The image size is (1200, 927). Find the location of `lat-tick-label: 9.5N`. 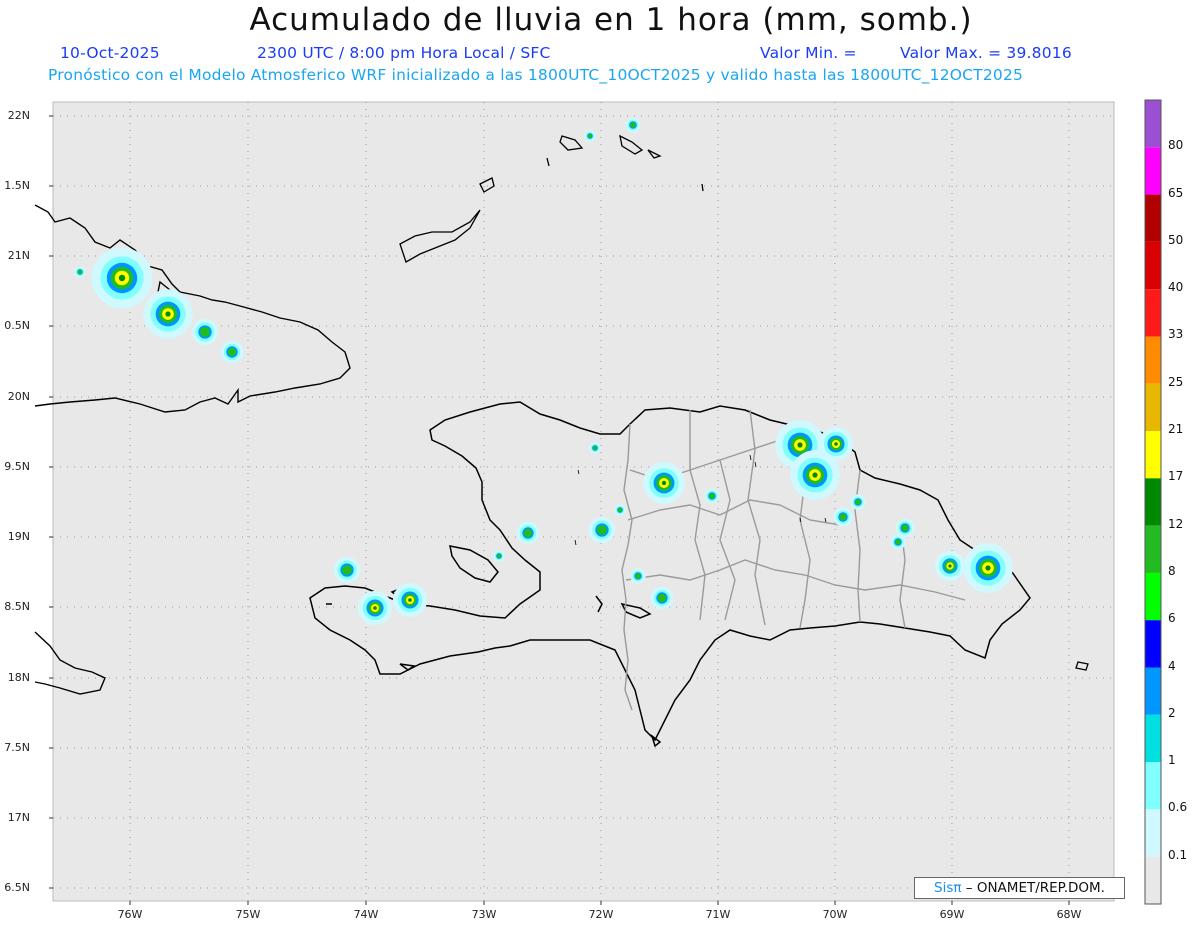

lat-tick-label: 9.5N is located at coordinates (17, 466).